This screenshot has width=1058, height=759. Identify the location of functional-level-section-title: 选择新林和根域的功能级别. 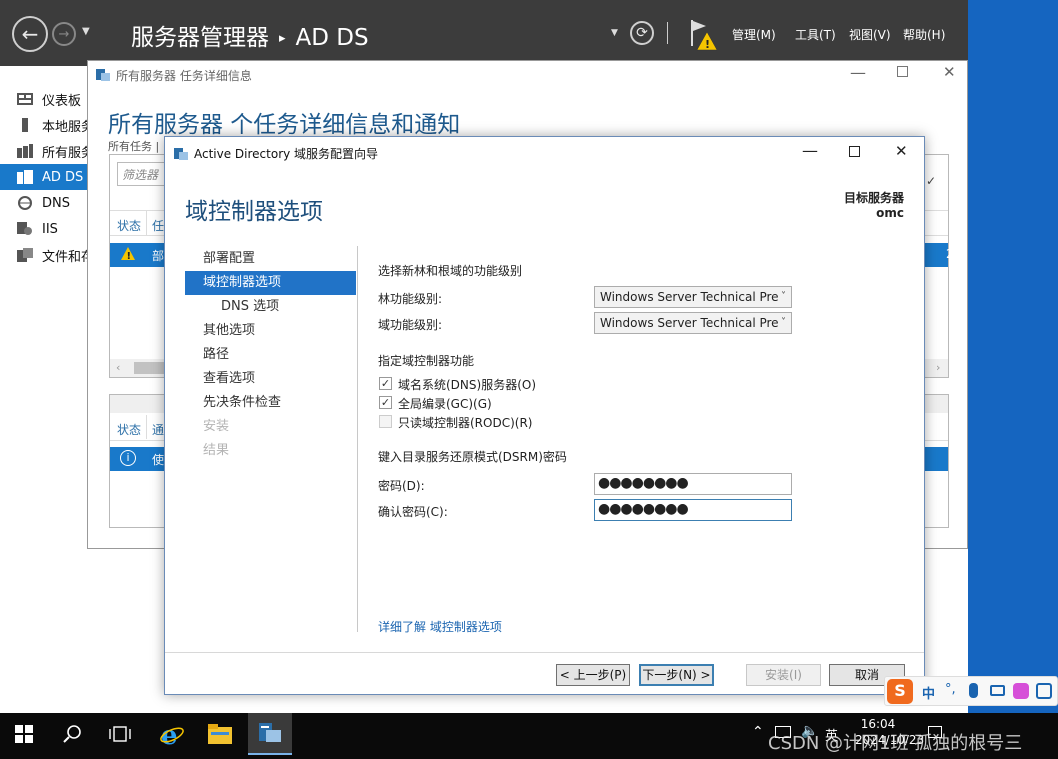
(450, 271).